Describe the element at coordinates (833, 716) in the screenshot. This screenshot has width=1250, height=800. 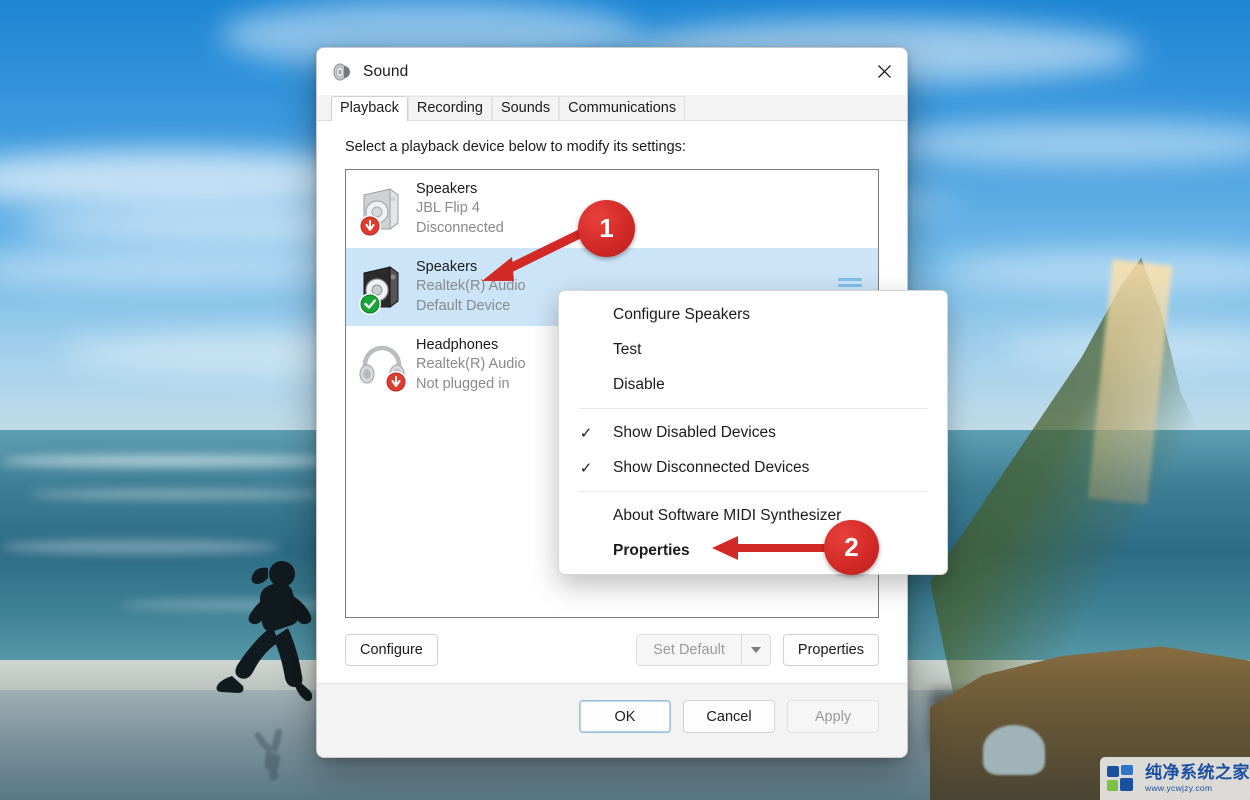
I see `apply-button: Apply` at that location.